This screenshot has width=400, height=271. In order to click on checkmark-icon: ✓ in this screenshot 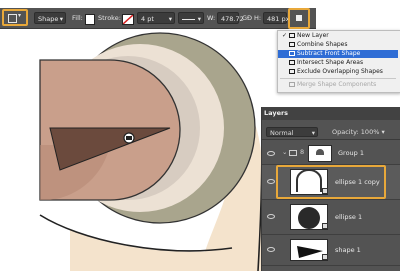, I will do `click(285, 35)`.